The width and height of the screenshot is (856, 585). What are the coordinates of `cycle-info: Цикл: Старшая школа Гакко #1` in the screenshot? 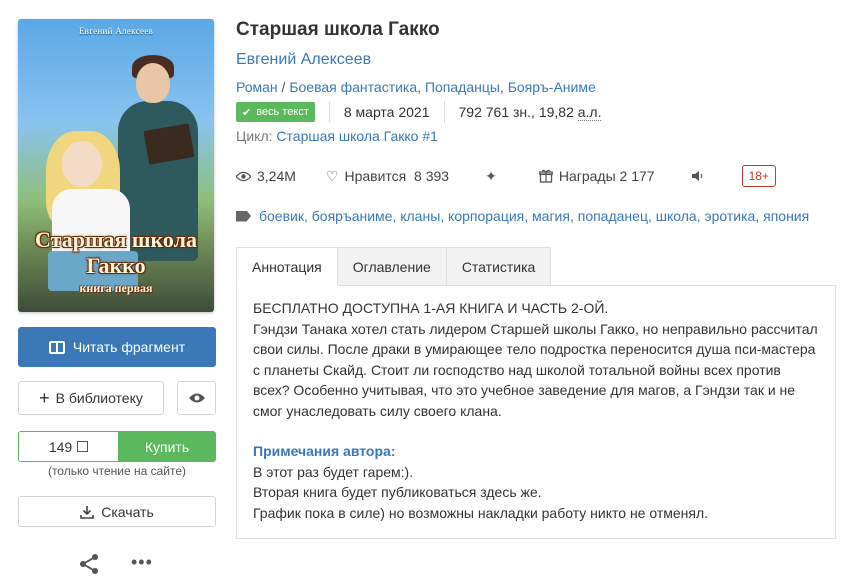 It's located at (337, 136).